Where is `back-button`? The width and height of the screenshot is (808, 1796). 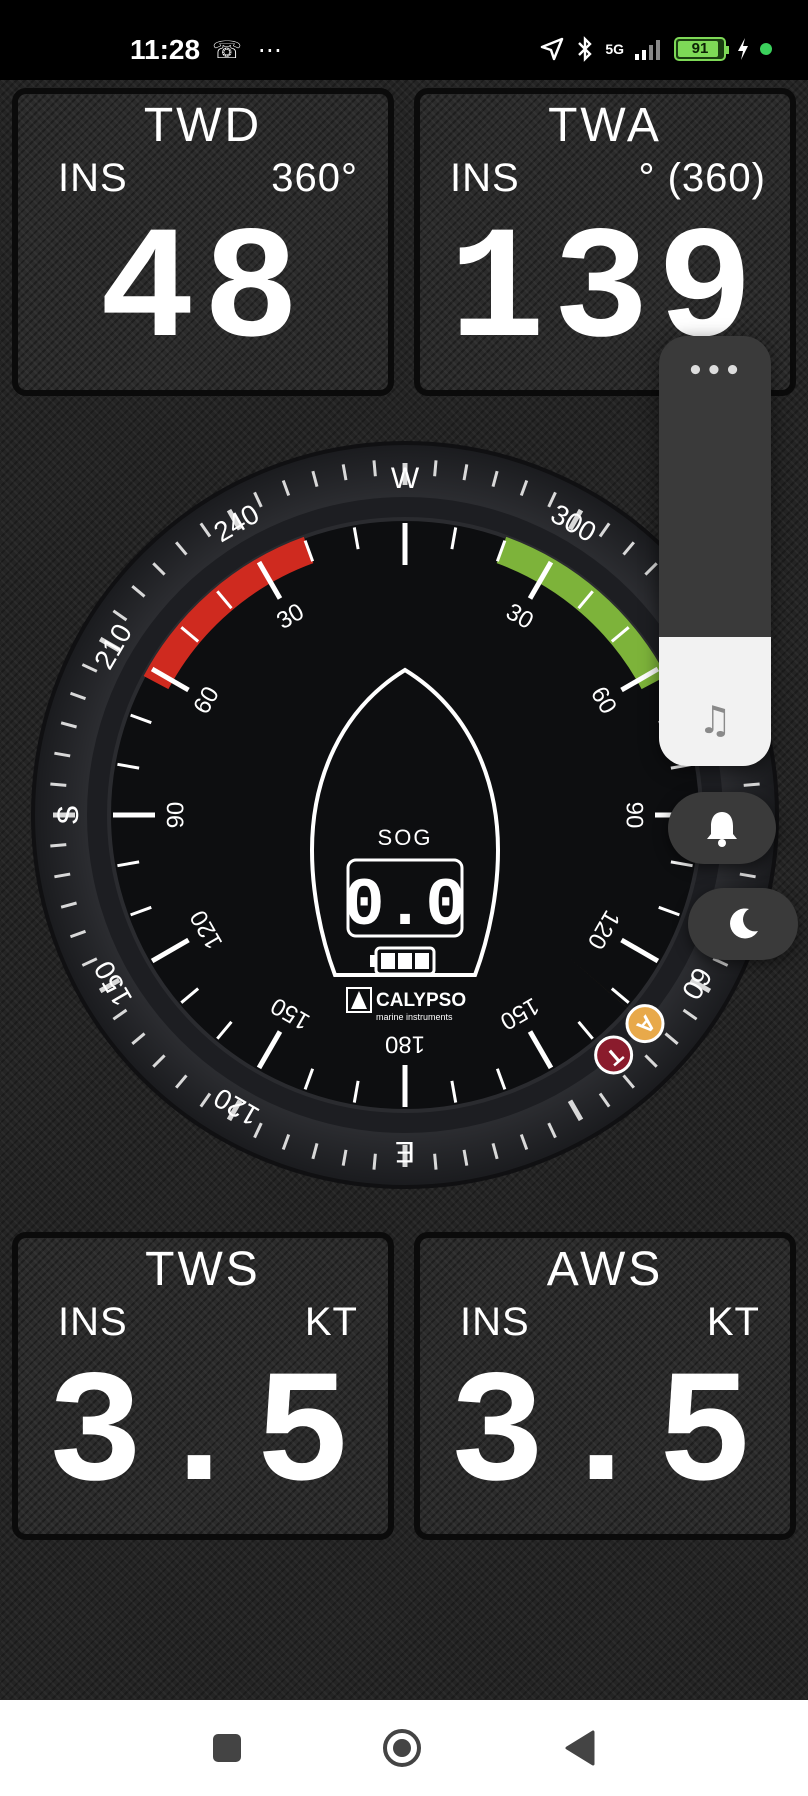
back-button is located at coordinates (580, 1748).